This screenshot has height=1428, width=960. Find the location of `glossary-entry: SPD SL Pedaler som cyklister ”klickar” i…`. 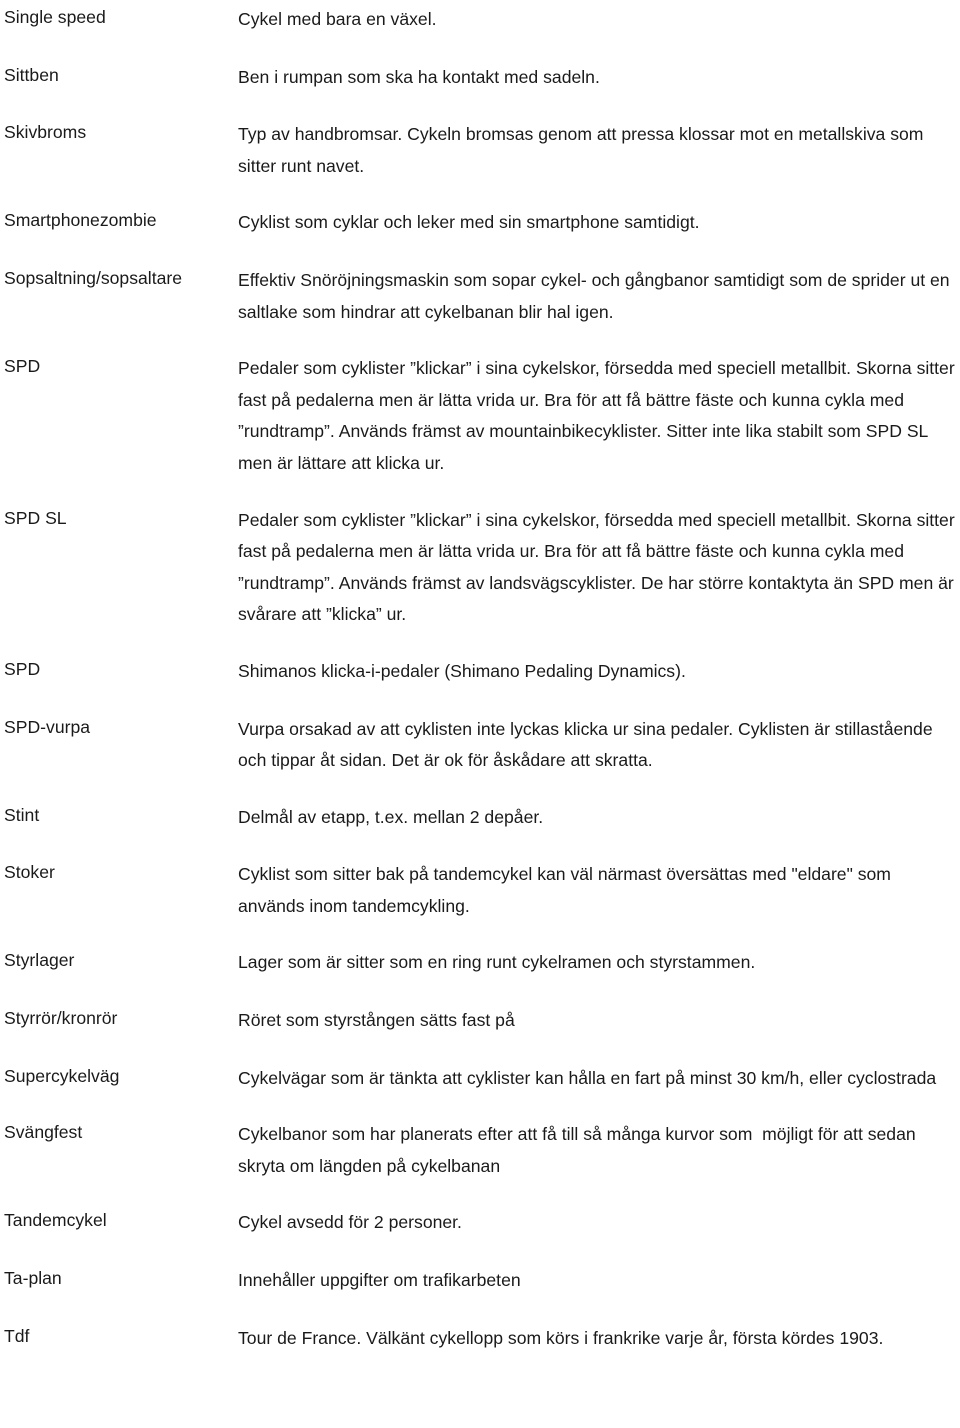

glossary-entry: SPD SL Pedaler som cyklister ”klickar” i… is located at coordinates (480, 568).